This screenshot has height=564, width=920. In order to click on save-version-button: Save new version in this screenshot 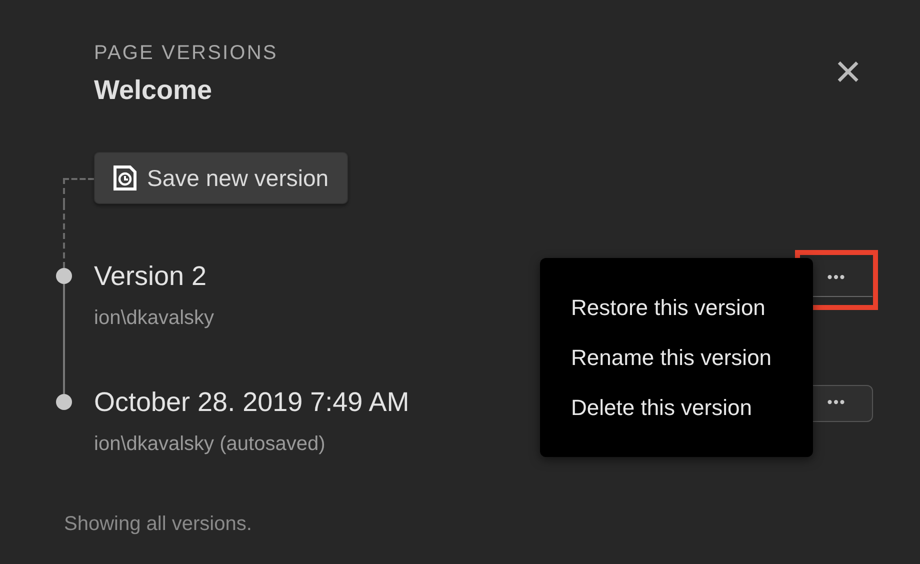, I will do `click(221, 178)`.